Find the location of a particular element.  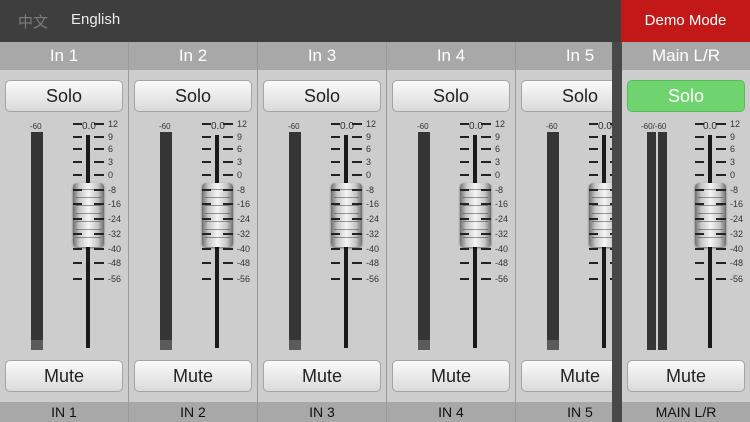

meter-peak-label: -60/-60 is located at coordinates (654, 126).